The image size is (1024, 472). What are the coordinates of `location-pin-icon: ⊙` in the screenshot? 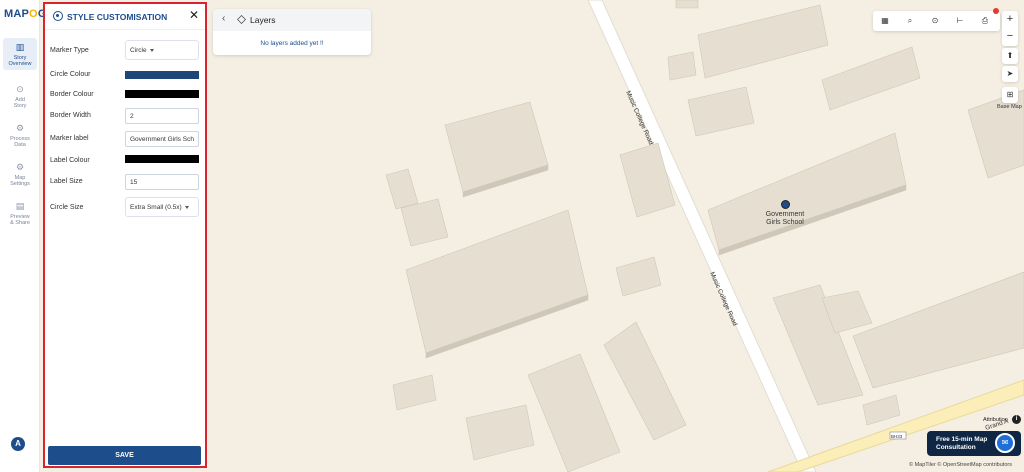 It's located at (935, 21).